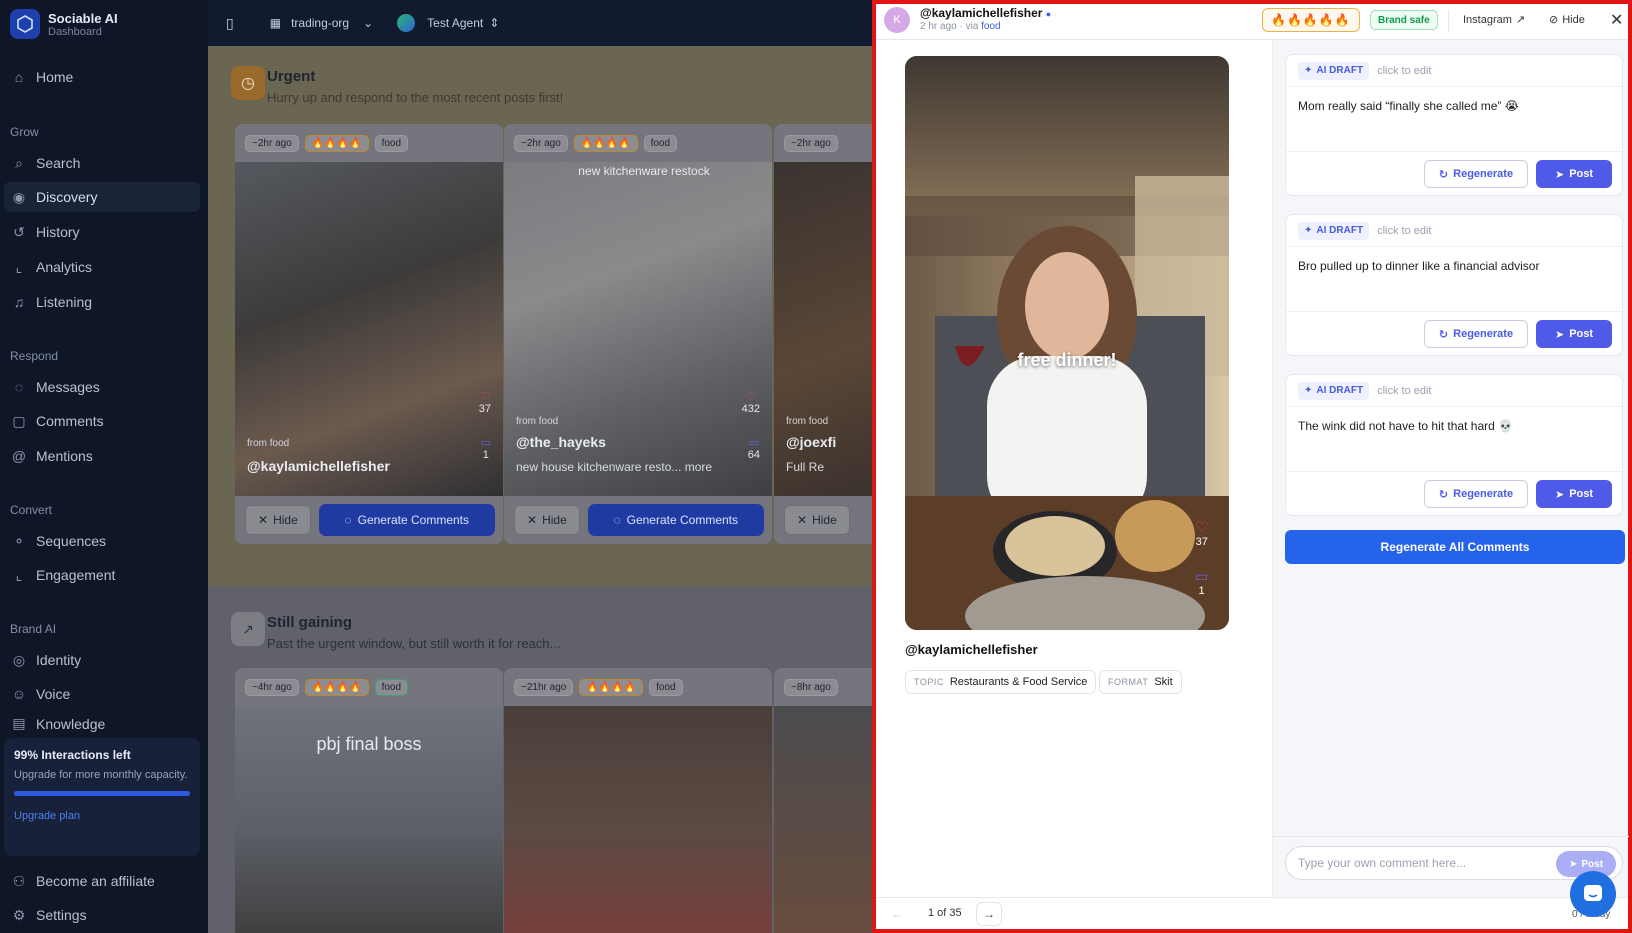 The height and width of the screenshot is (933, 1632). What do you see at coordinates (68, 387) in the screenshot?
I see `sidebar-item-label: Messages` at bounding box center [68, 387].